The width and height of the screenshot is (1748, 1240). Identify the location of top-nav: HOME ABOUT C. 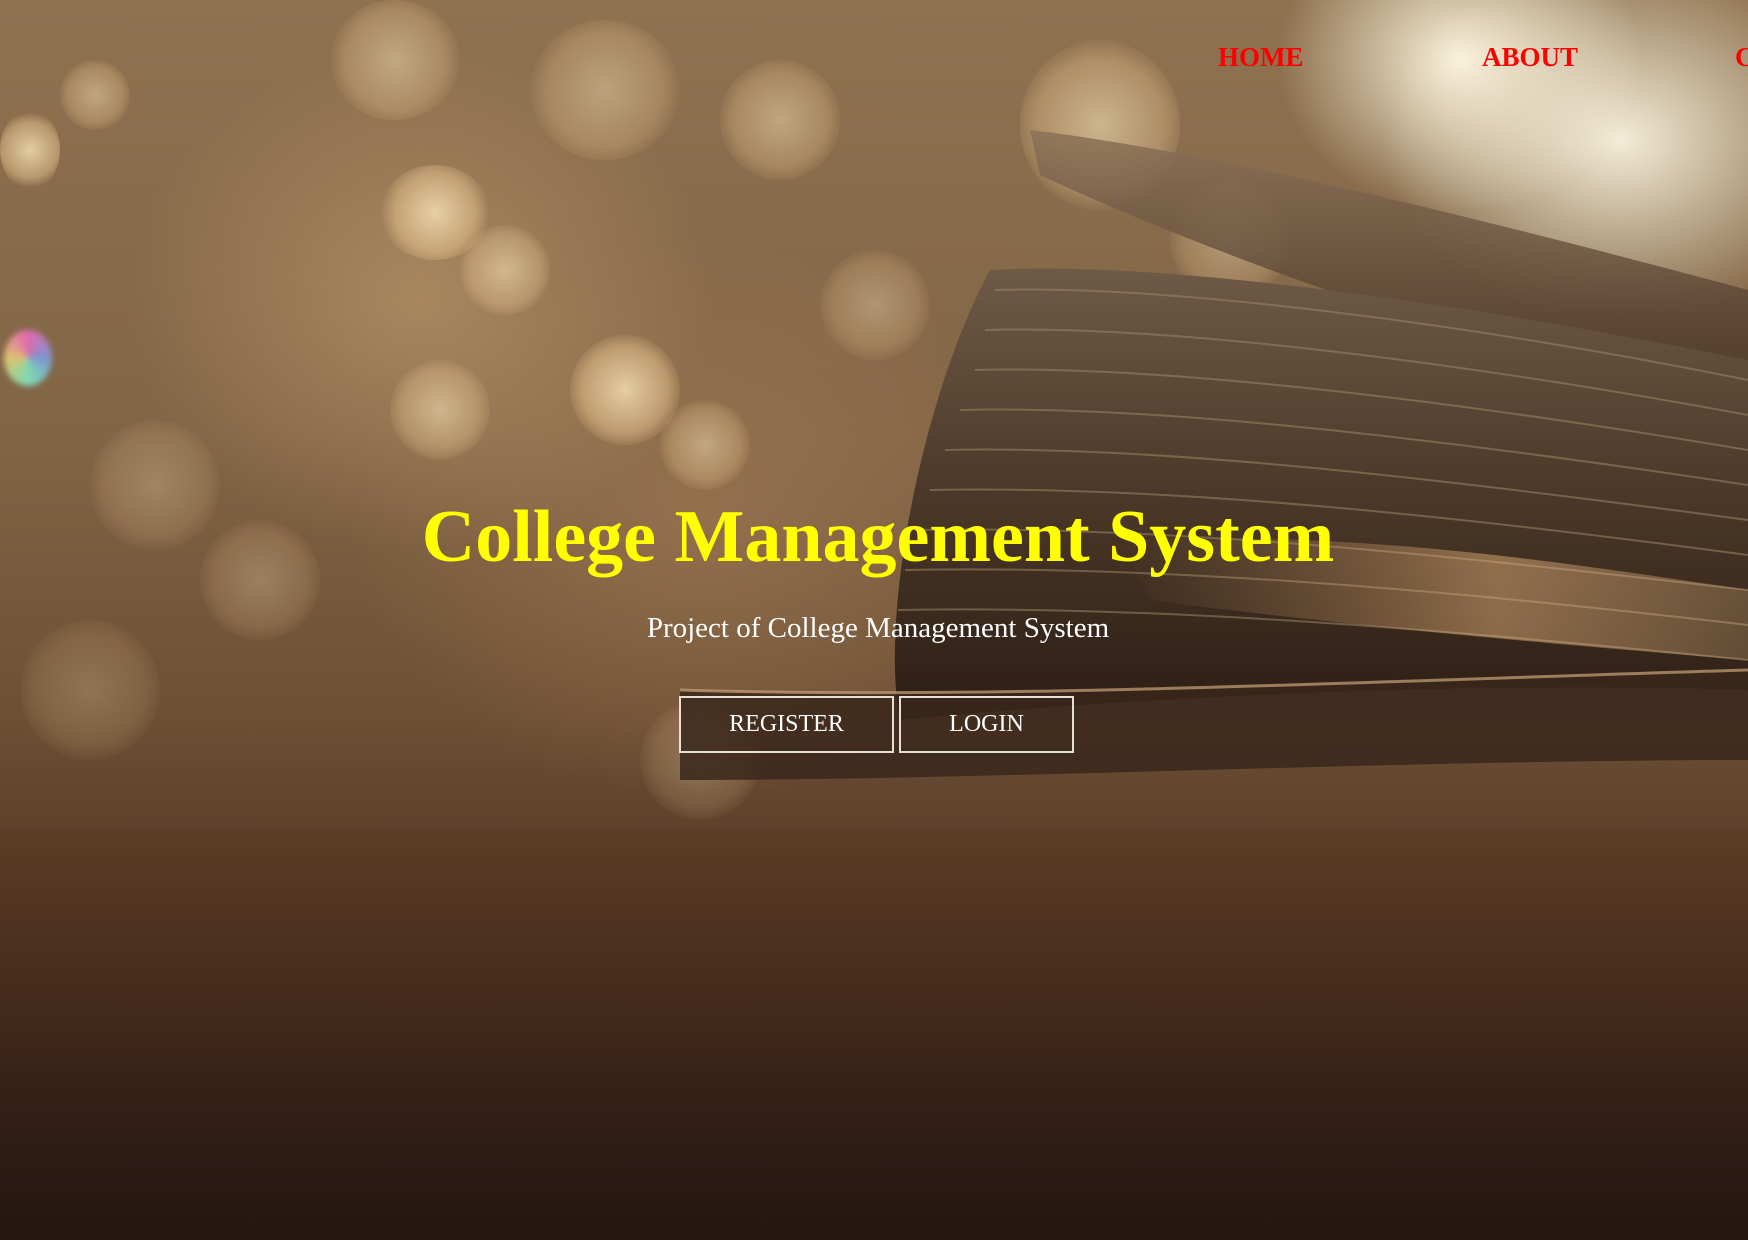
(874, 62).